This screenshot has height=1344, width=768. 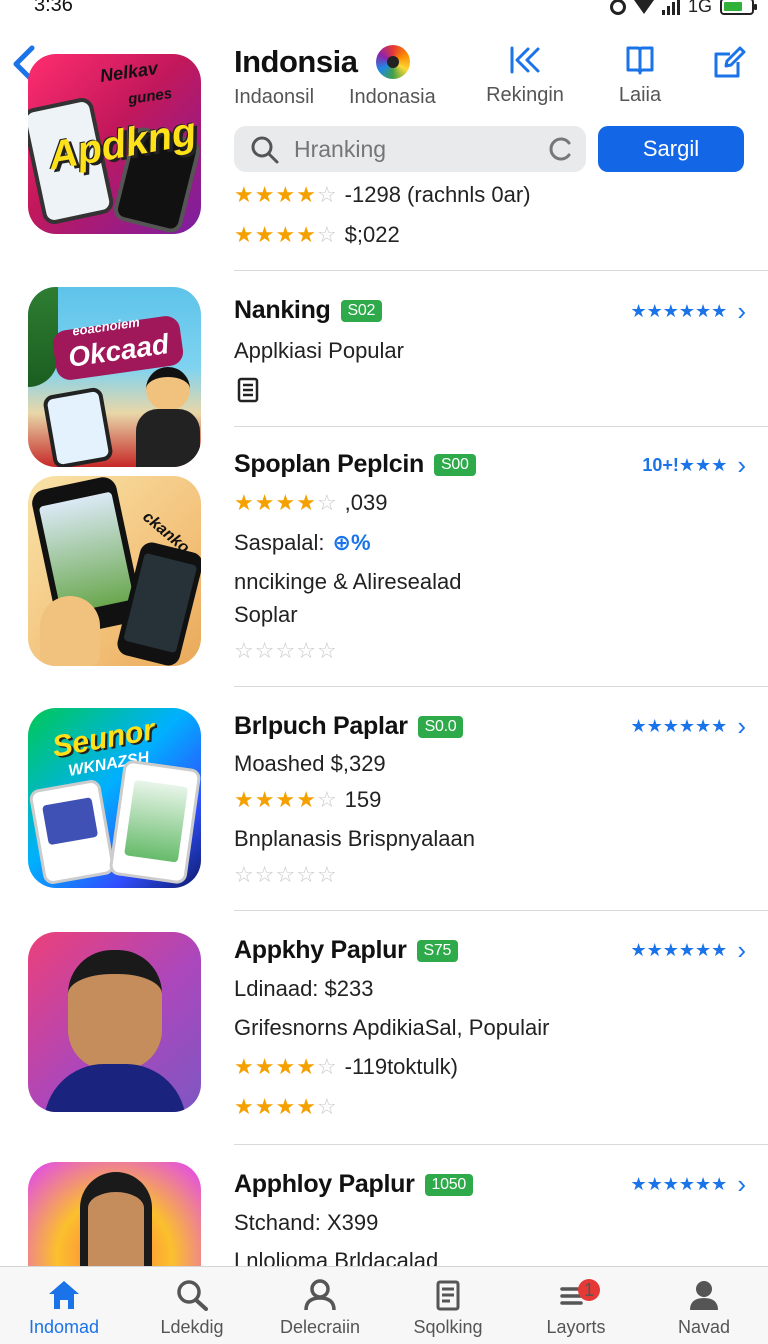 I want to click on app-title: Nanking, so click(x=282, y=310).